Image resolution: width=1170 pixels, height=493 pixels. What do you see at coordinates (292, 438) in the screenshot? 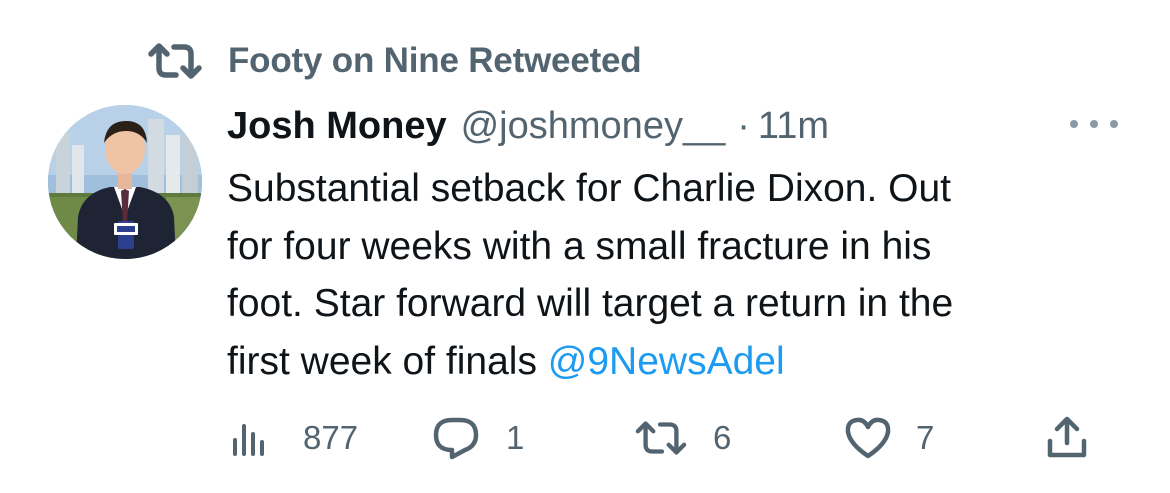
I see `views-button: 877` at bounding box center [292, 438].